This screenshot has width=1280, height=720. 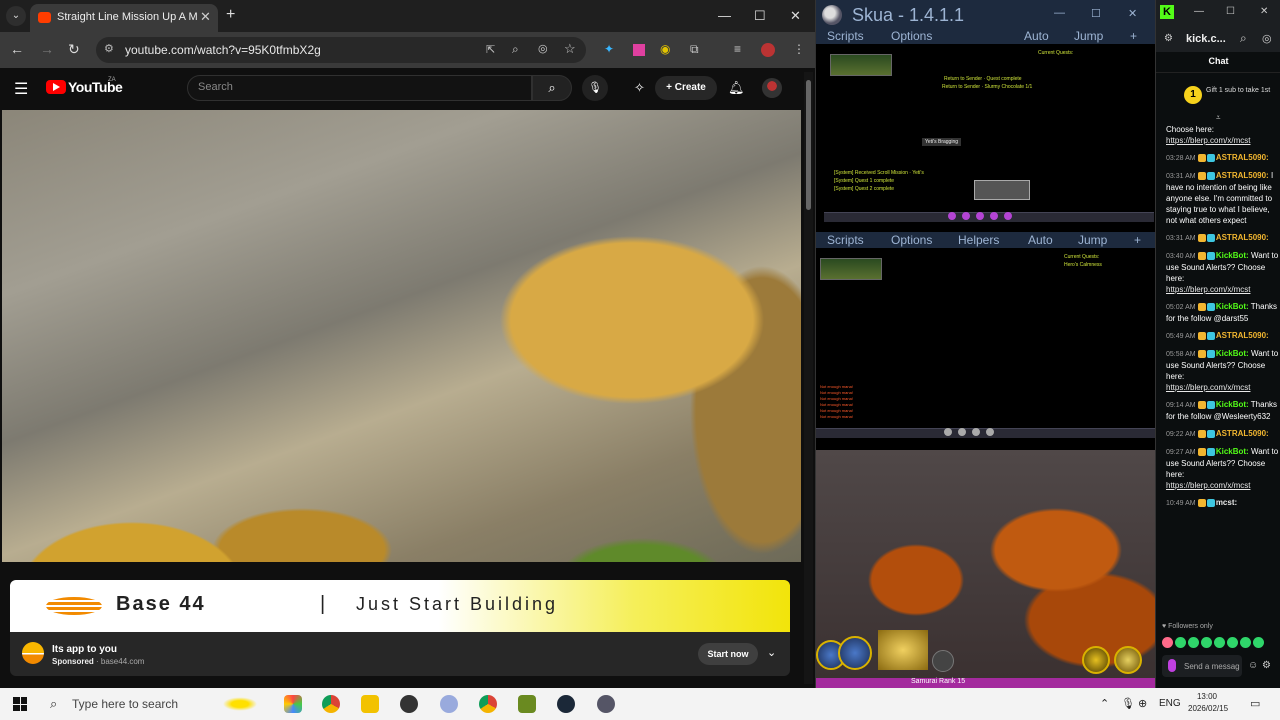 What do you see at coordinates (606, 704) in the screenshot?
I see `skua-taskbar-icon` at bounding box center [606, 704].